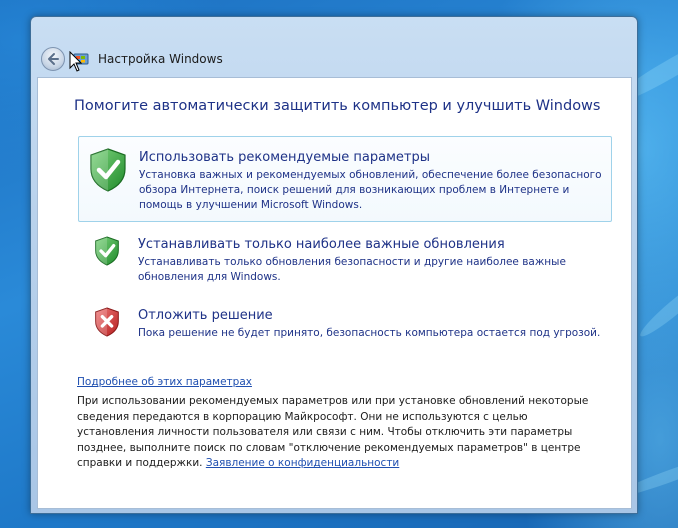  Describe the element at coordinates (107, 322) in the screenshot. I see `red-shield-x-icon` at that location.